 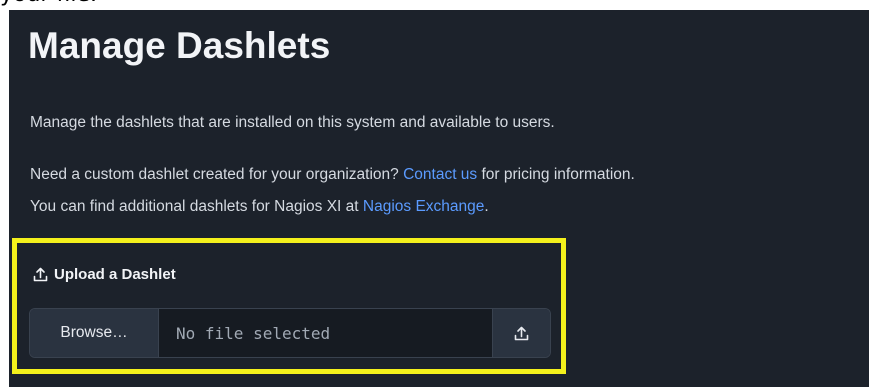 I want to click on exchange-suffix: ., so click(x=486, y=206).